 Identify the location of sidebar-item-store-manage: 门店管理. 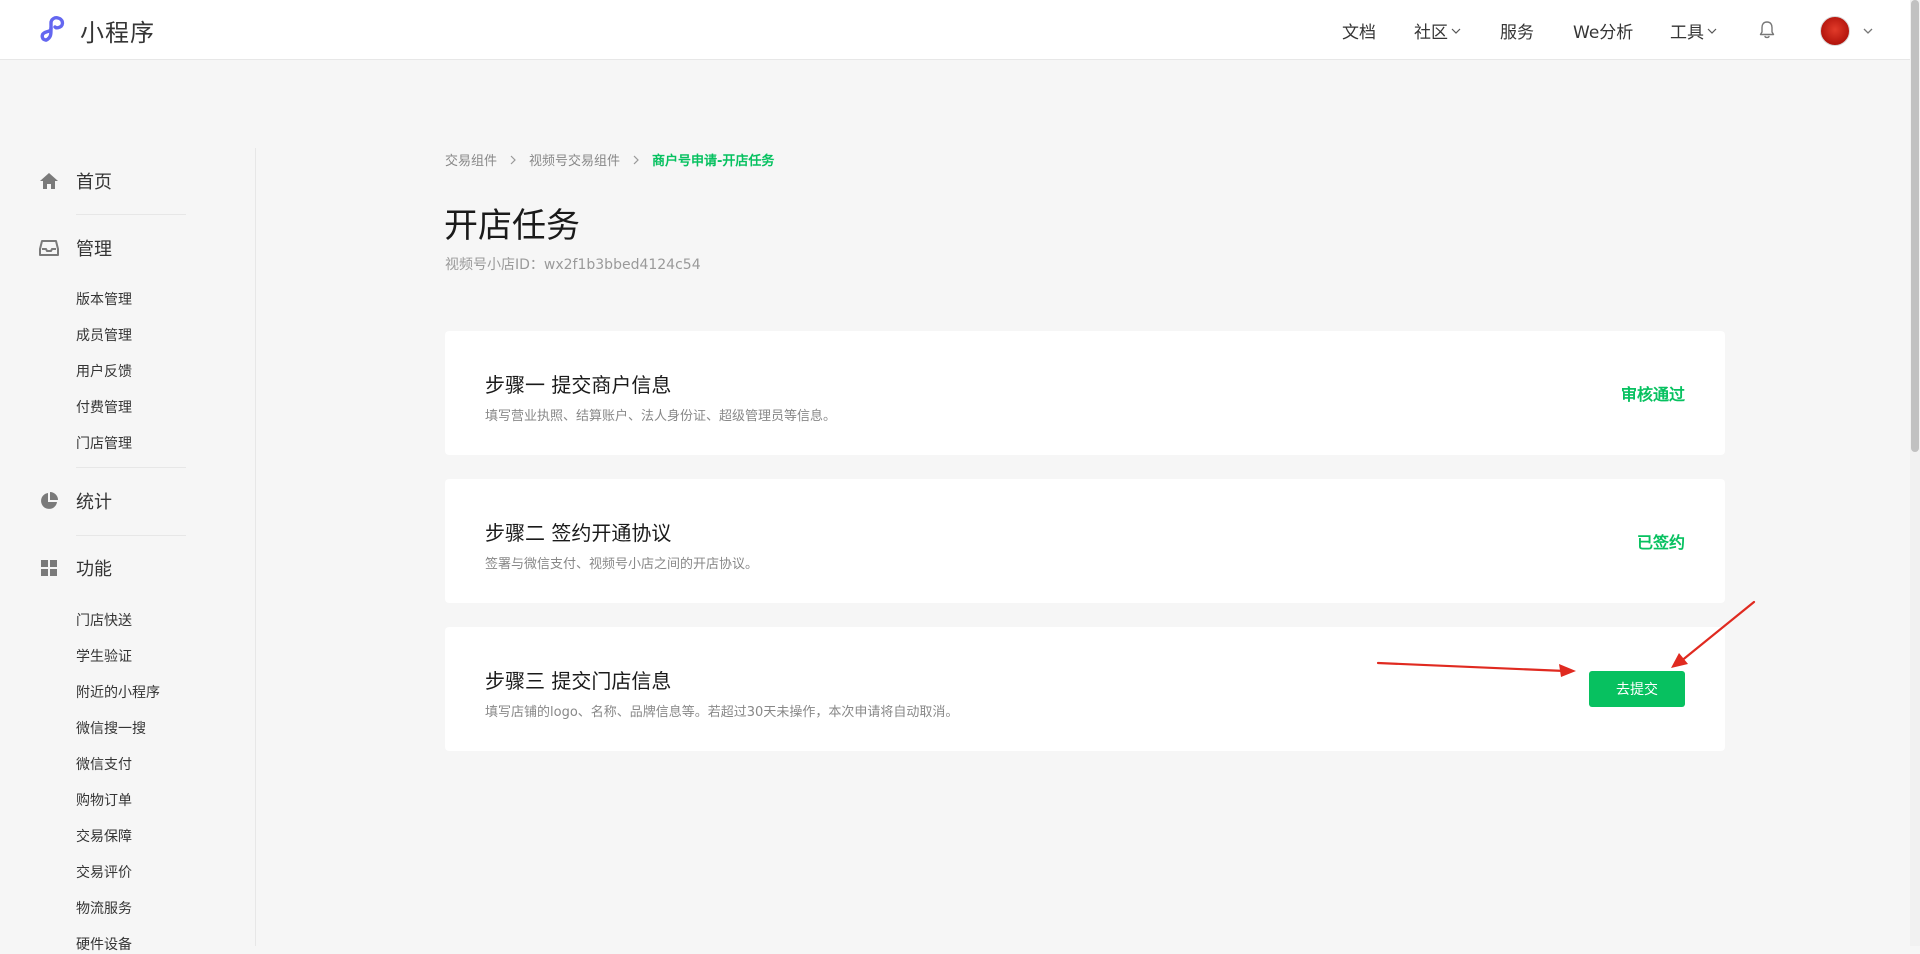
(104, 443).